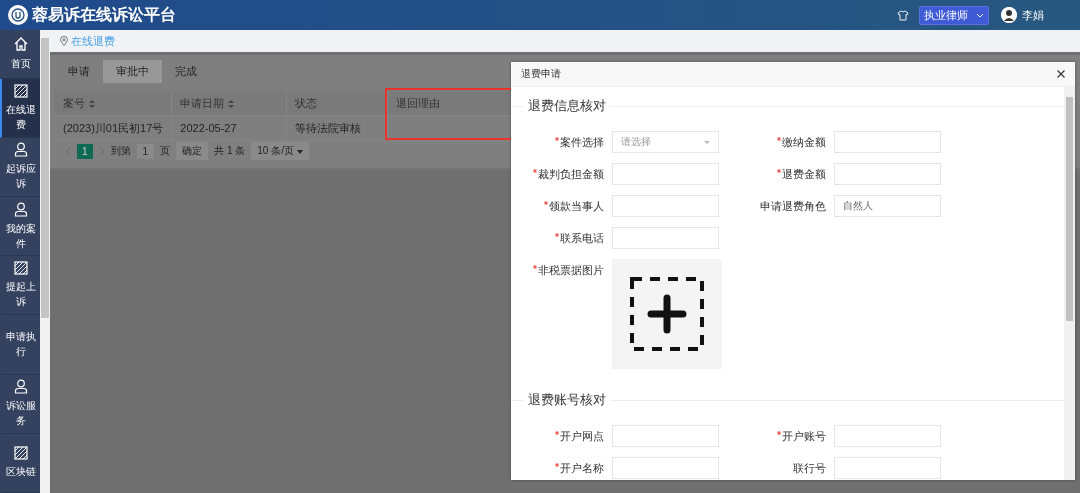  Describe the element at coordinates (582, 238) in the screenshot. I see `field-label: 联系电话` at that location.